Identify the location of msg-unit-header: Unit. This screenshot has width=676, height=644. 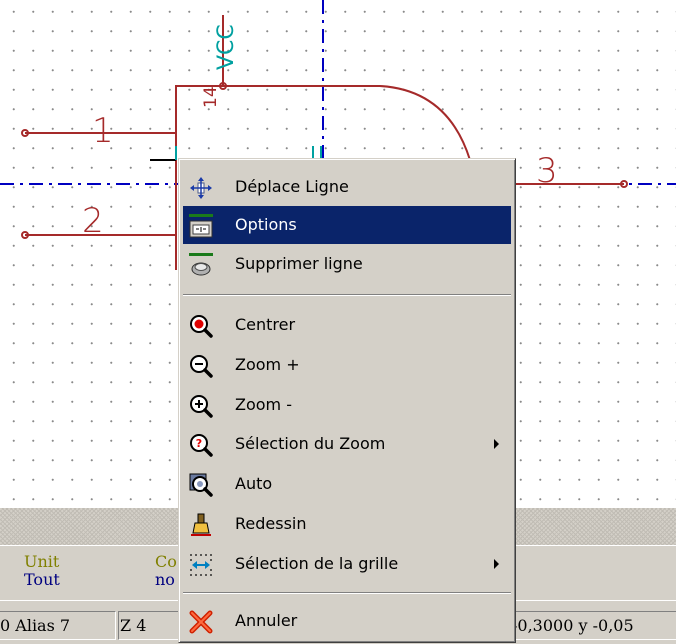
(42, 561).